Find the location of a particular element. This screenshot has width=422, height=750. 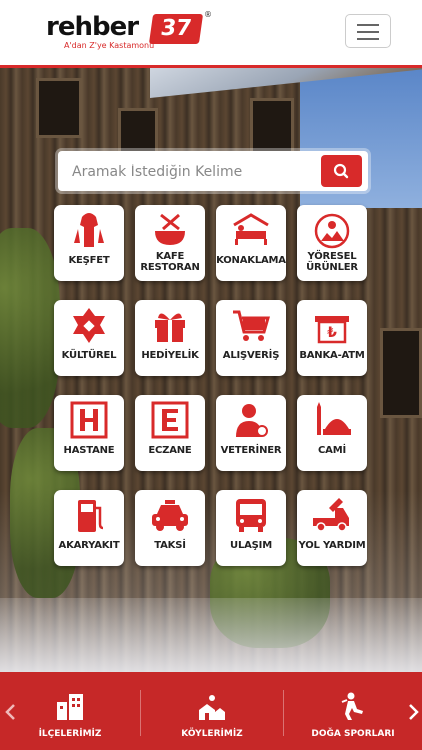

tile-cami: CAMİ is located at coordinates (332, 433).